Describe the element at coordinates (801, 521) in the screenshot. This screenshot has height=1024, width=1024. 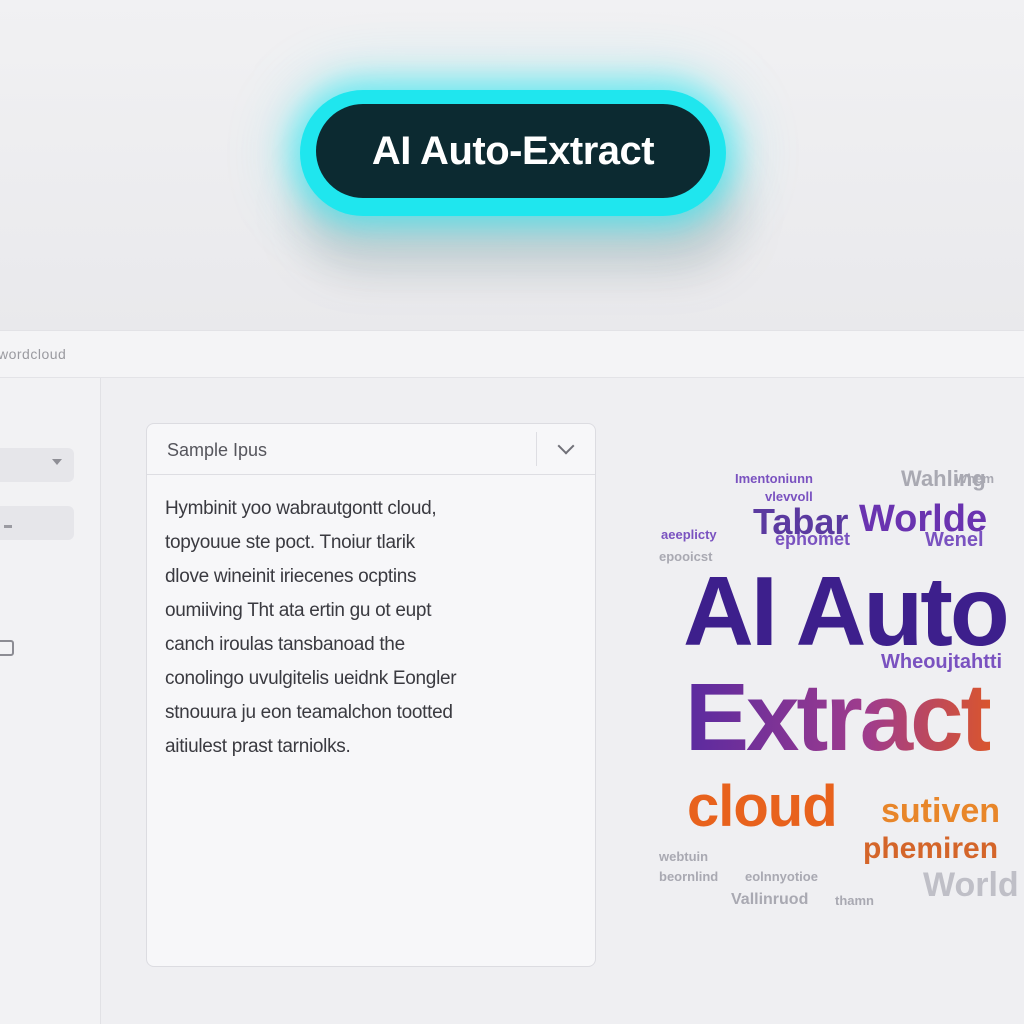
I see `cloud-word: Tabar` at that location.